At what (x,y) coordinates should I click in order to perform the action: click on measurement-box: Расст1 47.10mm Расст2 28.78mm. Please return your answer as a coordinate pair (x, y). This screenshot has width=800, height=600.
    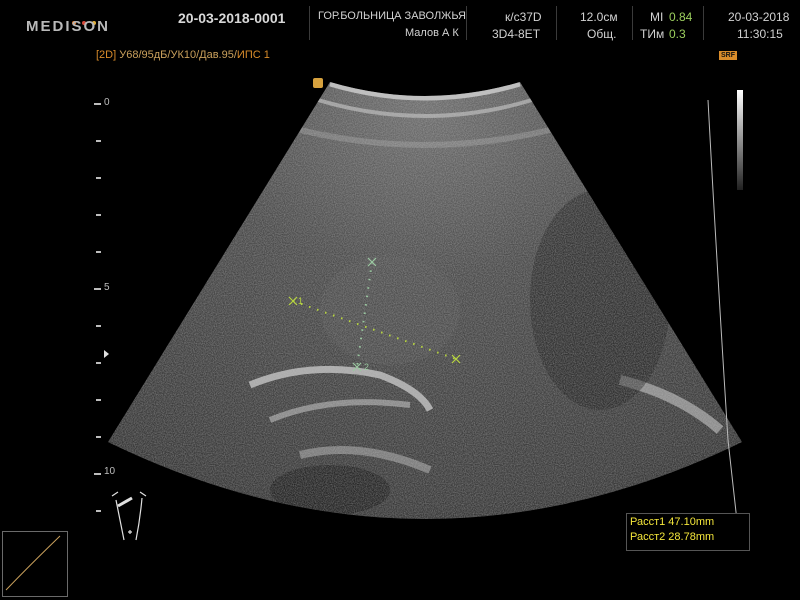
    Looking at the image, I should click on (688, 532).